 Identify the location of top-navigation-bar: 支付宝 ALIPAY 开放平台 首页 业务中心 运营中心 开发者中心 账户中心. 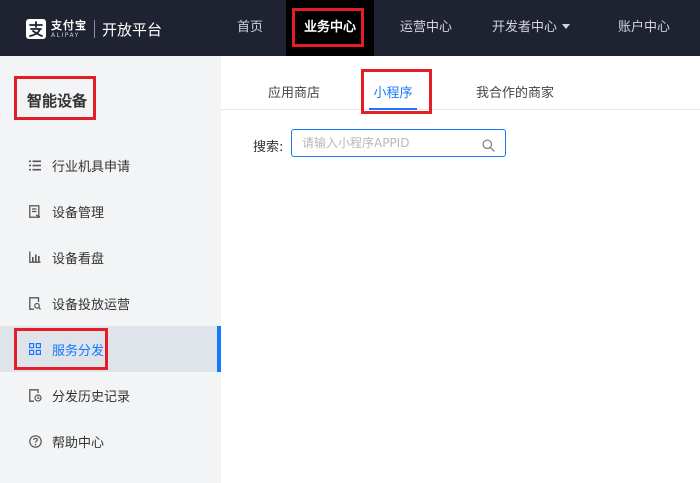
(350, 28).